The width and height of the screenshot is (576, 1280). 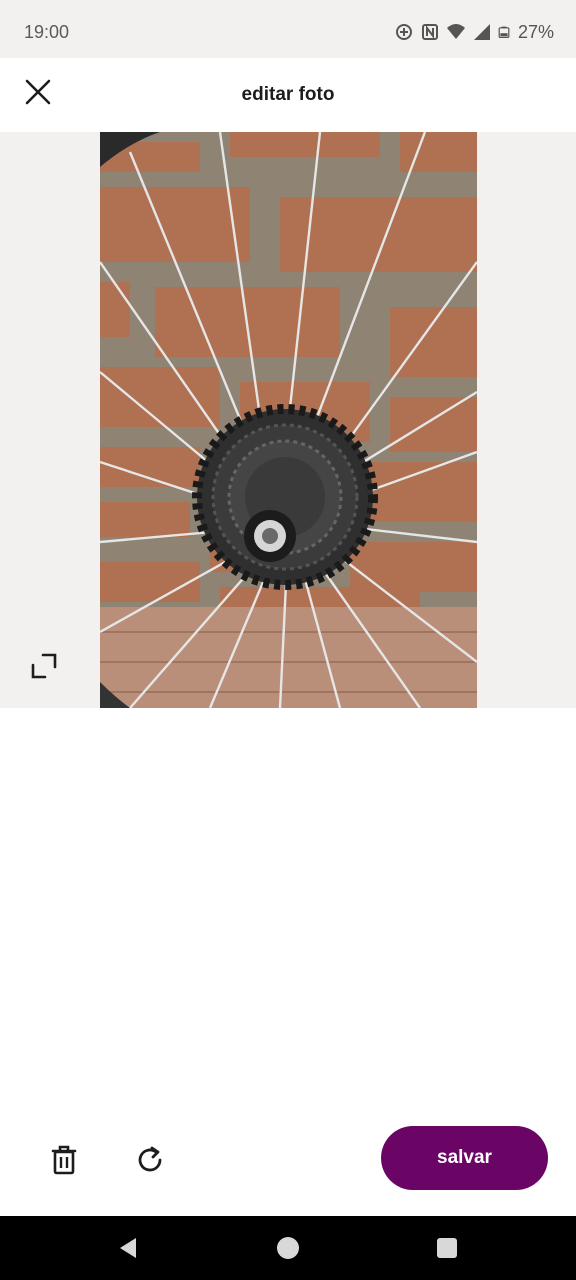 What do you see at coordinates (403, 32) in the screenshot?
I see `data-saver-icon` at bounding box center [403, 32].